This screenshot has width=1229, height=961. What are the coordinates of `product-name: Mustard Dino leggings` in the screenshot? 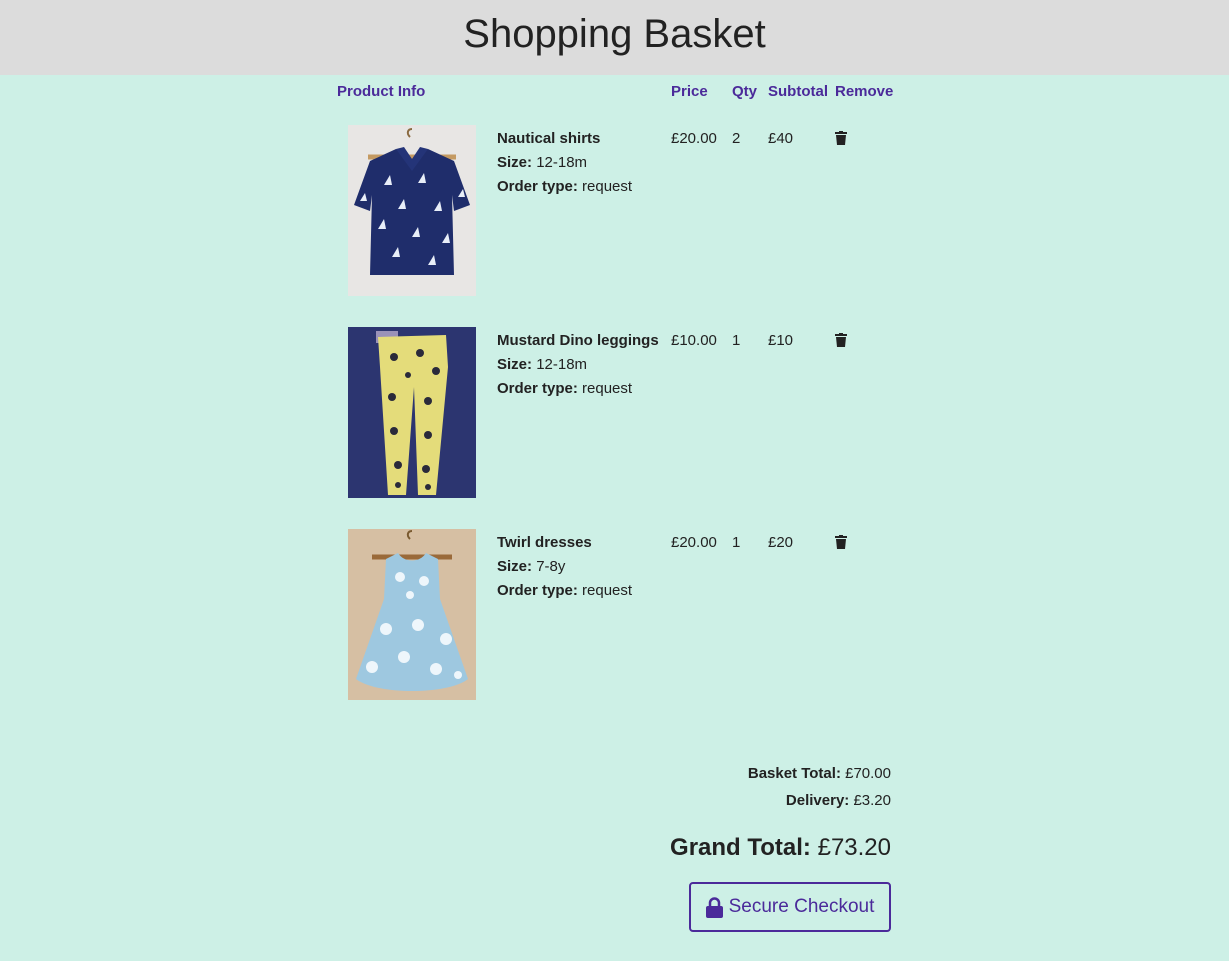 It's located at (578, 341).